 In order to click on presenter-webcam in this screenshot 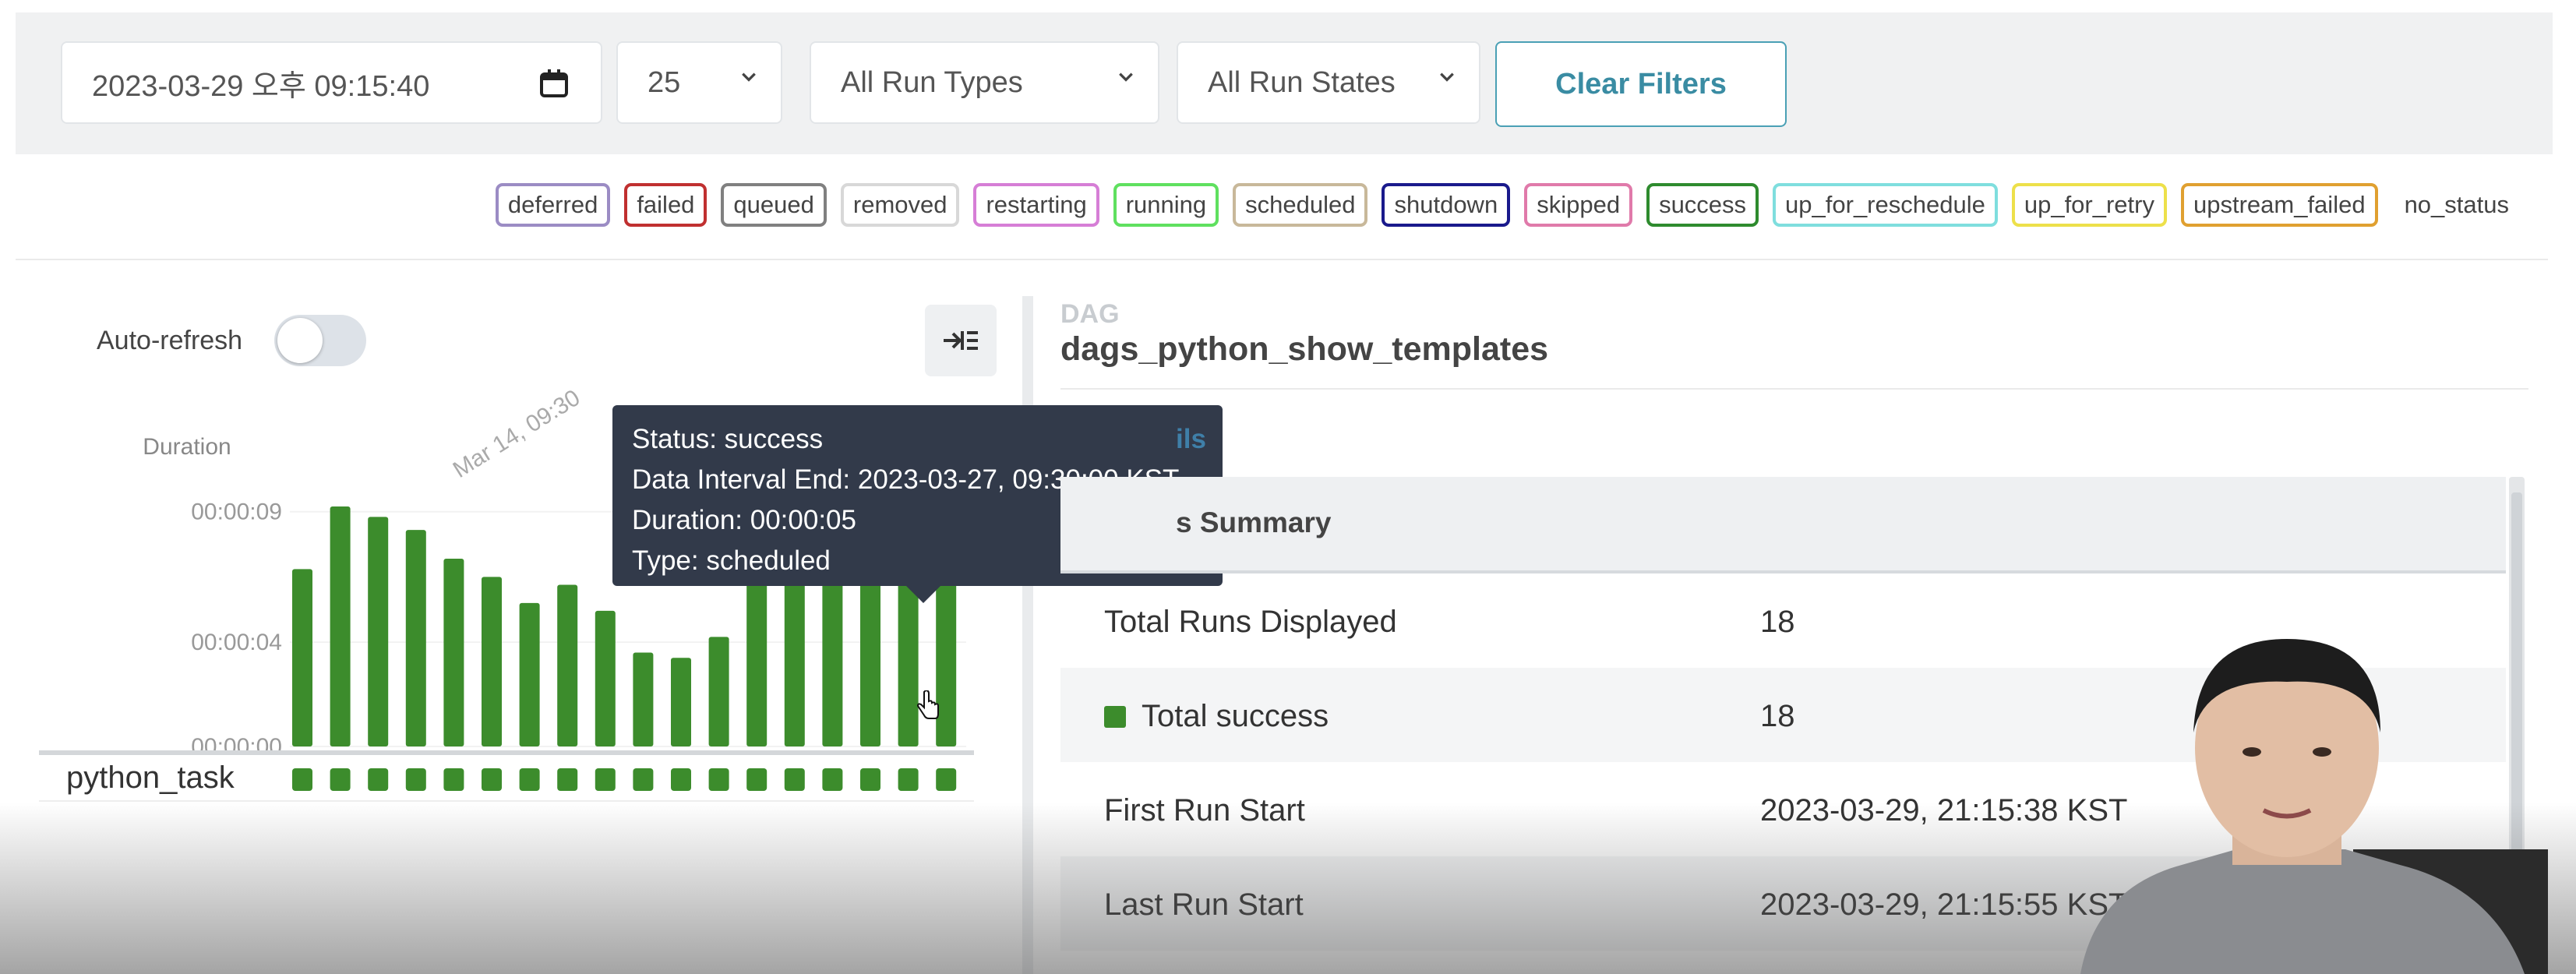, I will do `click(2314, 807)`.